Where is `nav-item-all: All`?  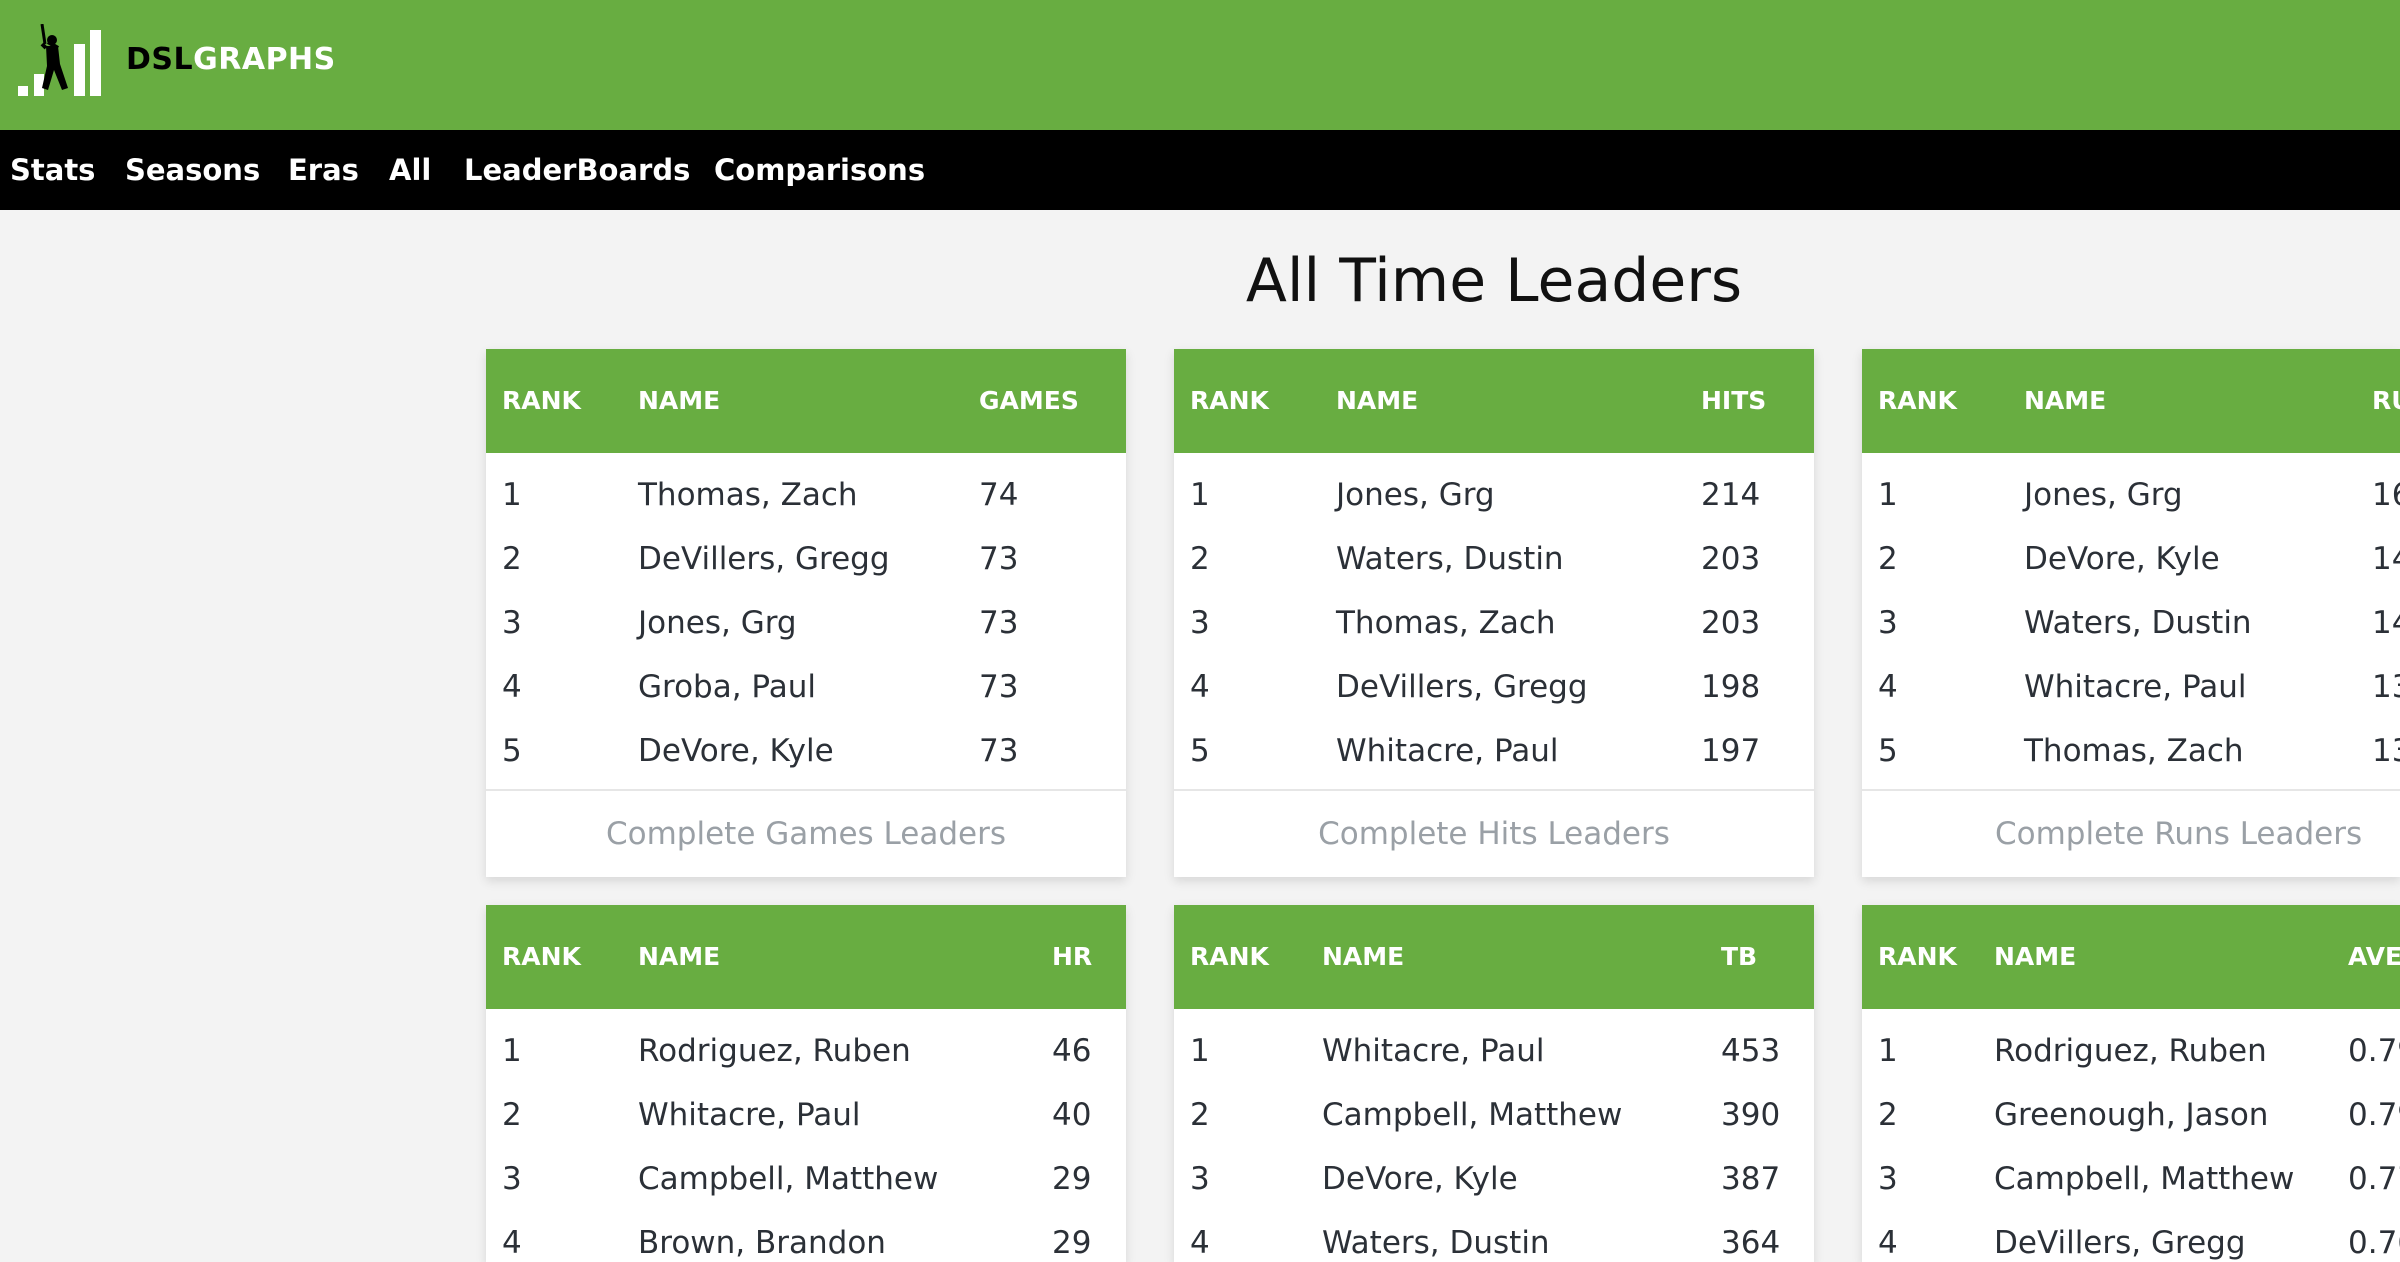 nav-item-all: All is located at coordinates (410, 170).